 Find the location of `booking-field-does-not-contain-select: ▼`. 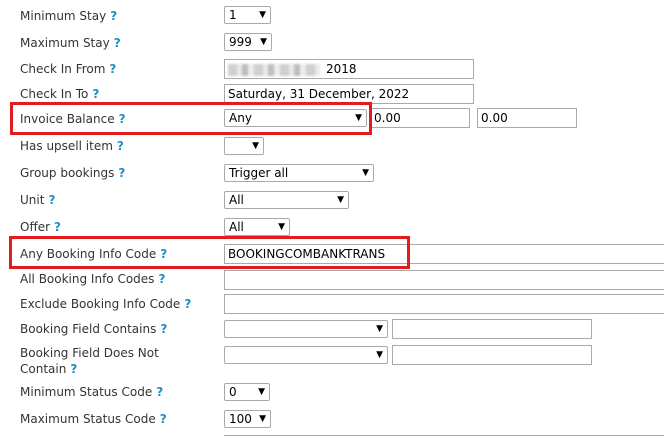

booking-field-does-not-contain-select: ▼ is located at coordinates (306, 355).